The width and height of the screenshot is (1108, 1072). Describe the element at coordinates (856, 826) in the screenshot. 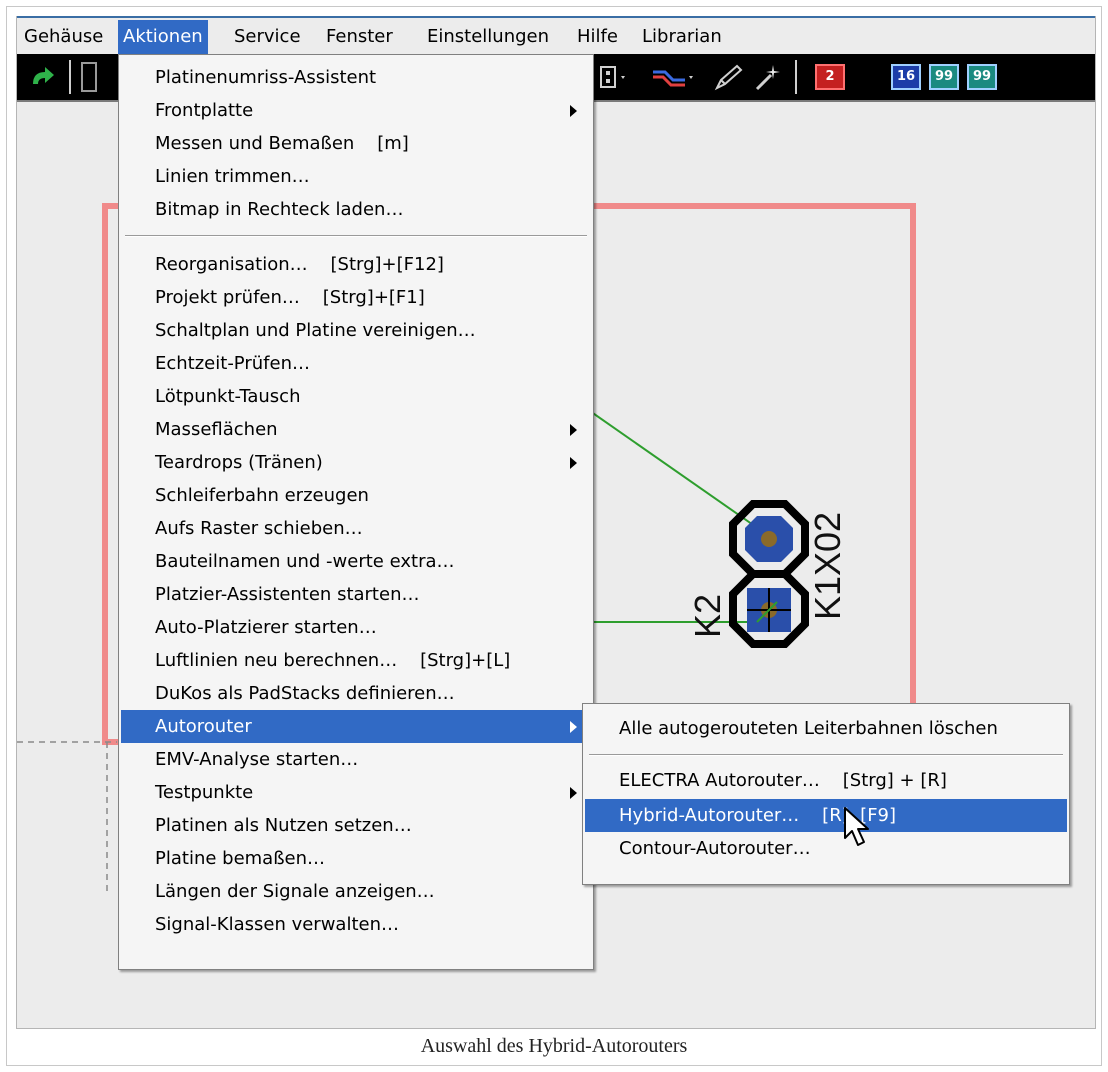

I see `mouse-cursor-icon` at that location.